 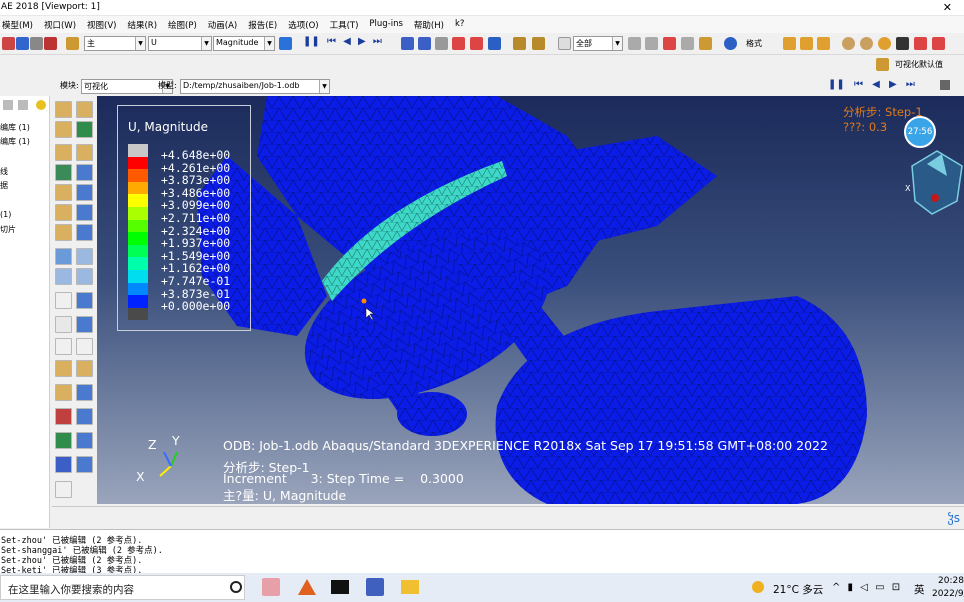 What do you see at coordinates (236, 587) in the screenshot?
I see `cortana-icon` at bounding box center [236, 587].